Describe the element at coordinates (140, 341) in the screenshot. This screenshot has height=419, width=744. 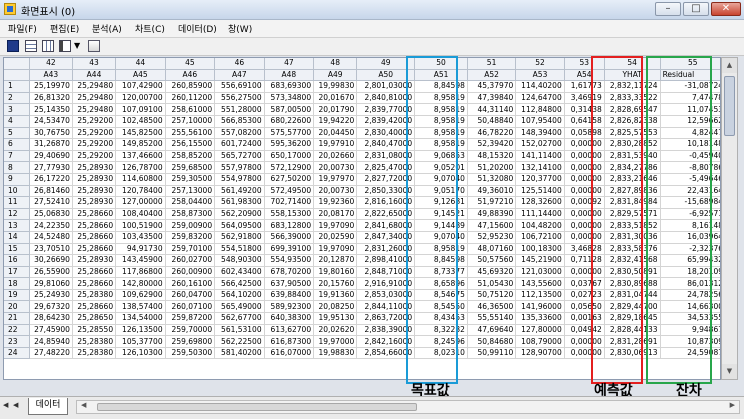
I see `table-cell: 105,37700` at that location.